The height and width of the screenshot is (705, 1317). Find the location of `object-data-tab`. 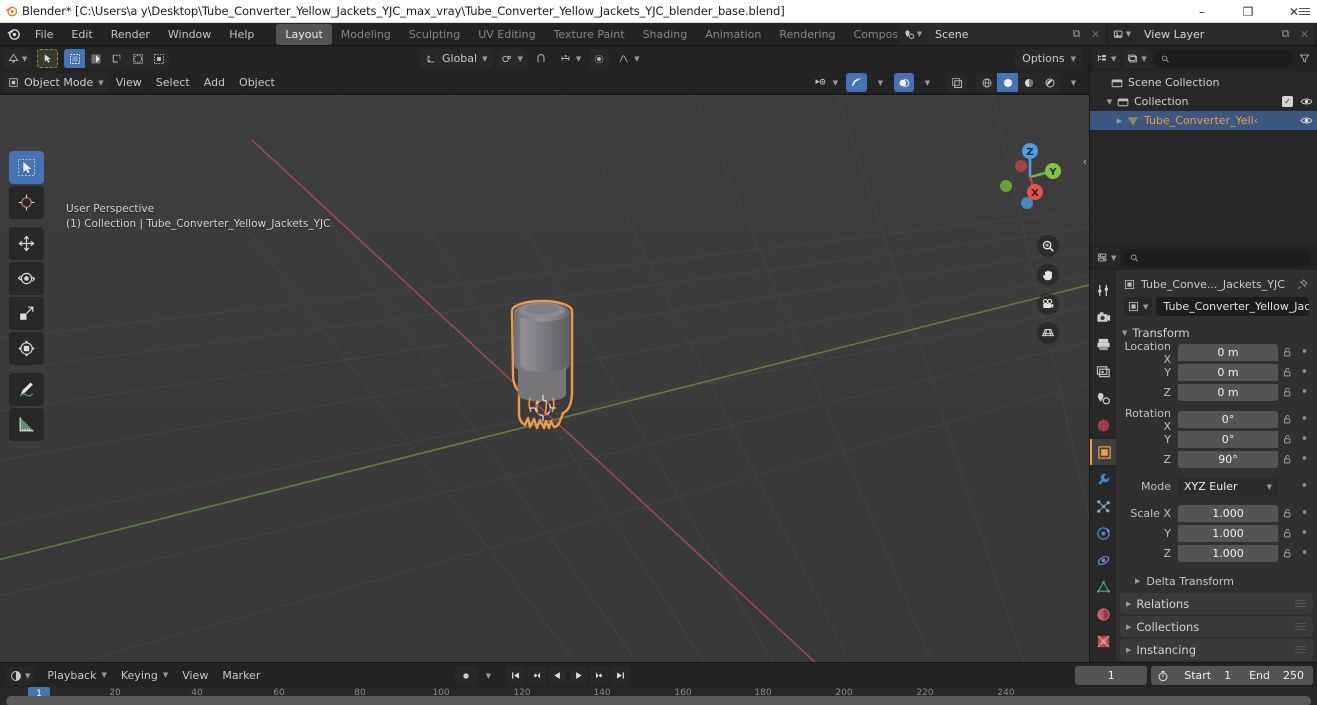

object-data-tab is located at coordinates (1103, 587).